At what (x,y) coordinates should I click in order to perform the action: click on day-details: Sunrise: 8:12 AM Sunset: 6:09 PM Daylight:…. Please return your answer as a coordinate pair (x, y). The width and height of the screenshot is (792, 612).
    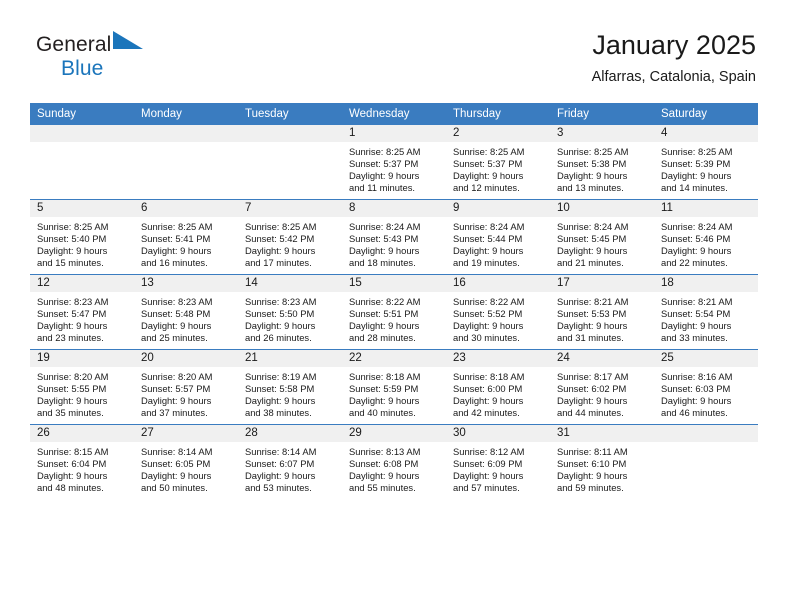
    Looking at the image, I should click on (498, 468).